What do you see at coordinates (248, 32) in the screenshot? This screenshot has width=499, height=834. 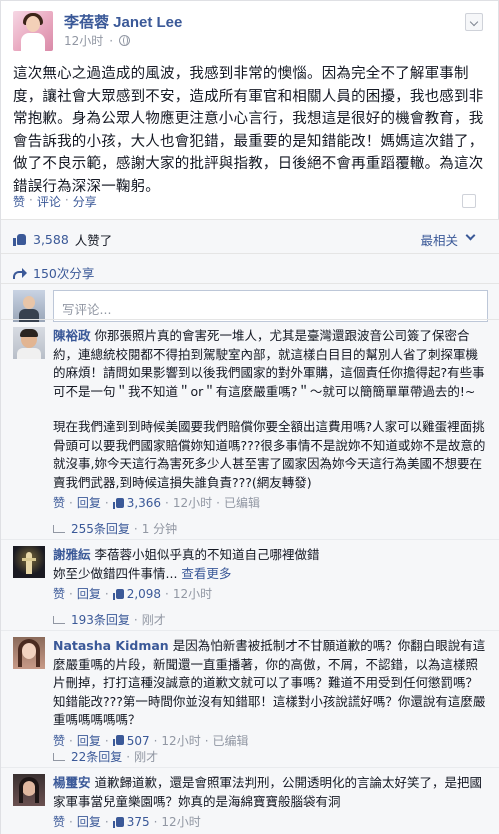 I see `post-header: 李蓓蓉 Janet Lee 12小时 ·` at bounding box center [248, 32].